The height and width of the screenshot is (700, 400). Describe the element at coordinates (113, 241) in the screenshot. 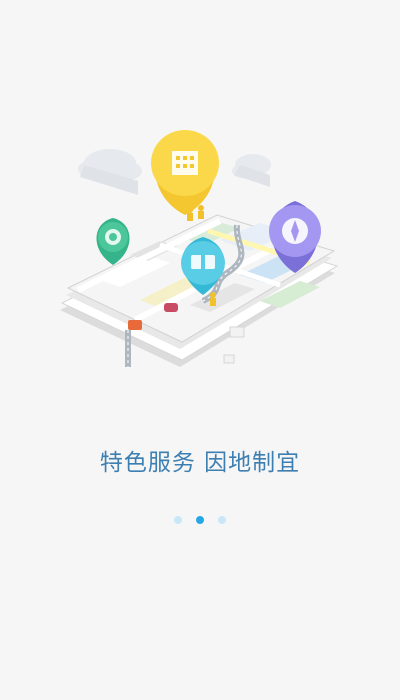

I see `wallet-pin-icon` at that location.